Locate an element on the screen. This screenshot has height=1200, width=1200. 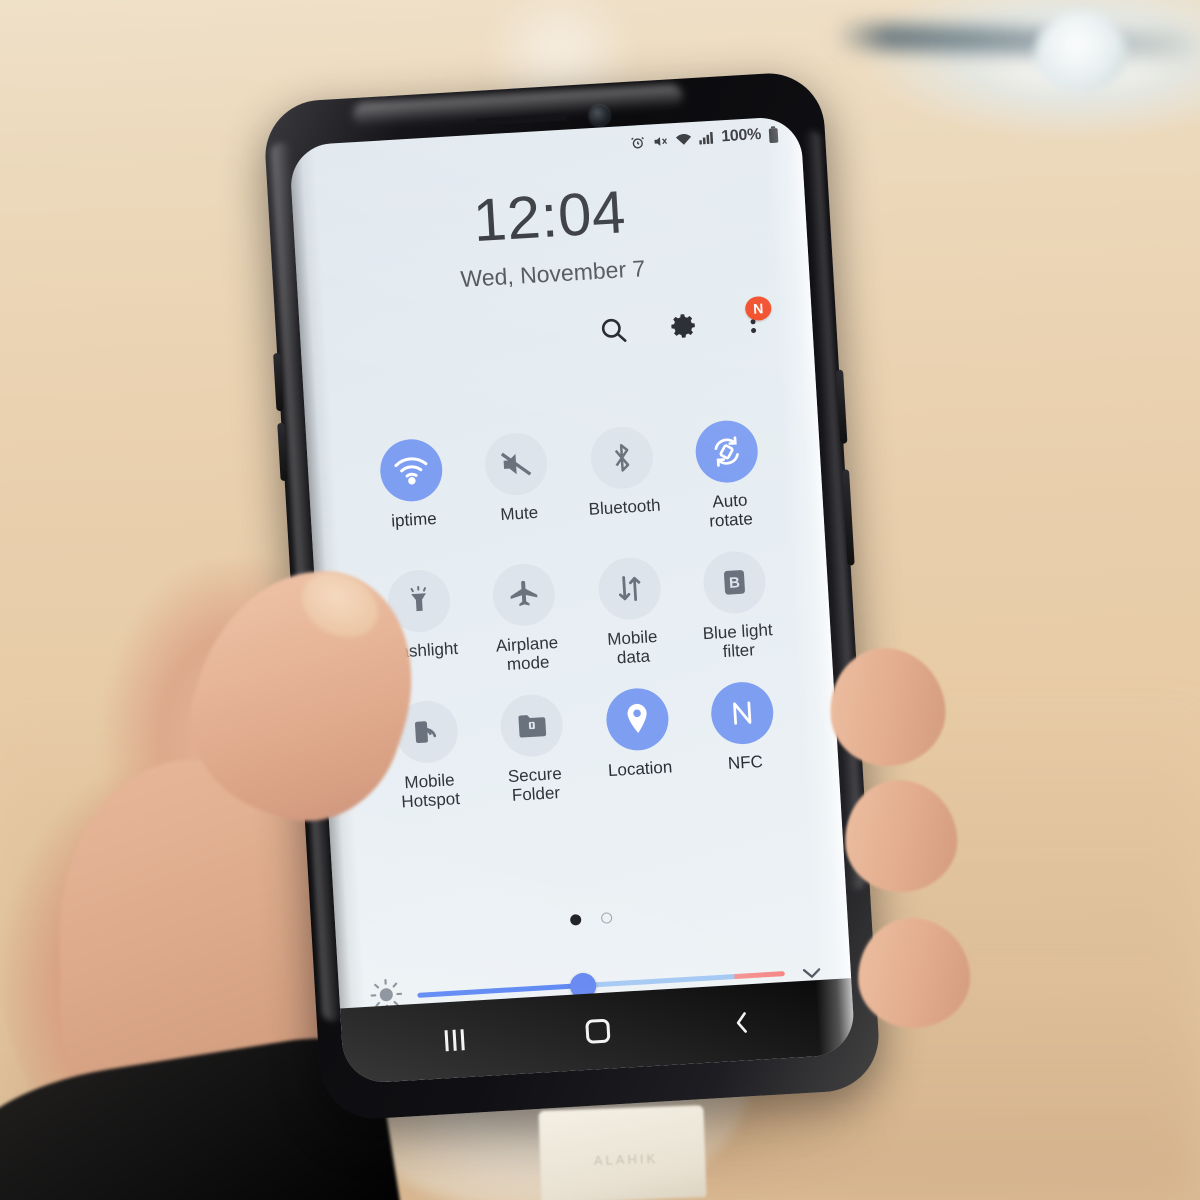
location-pin-icon is located at coordinates (637, 719).